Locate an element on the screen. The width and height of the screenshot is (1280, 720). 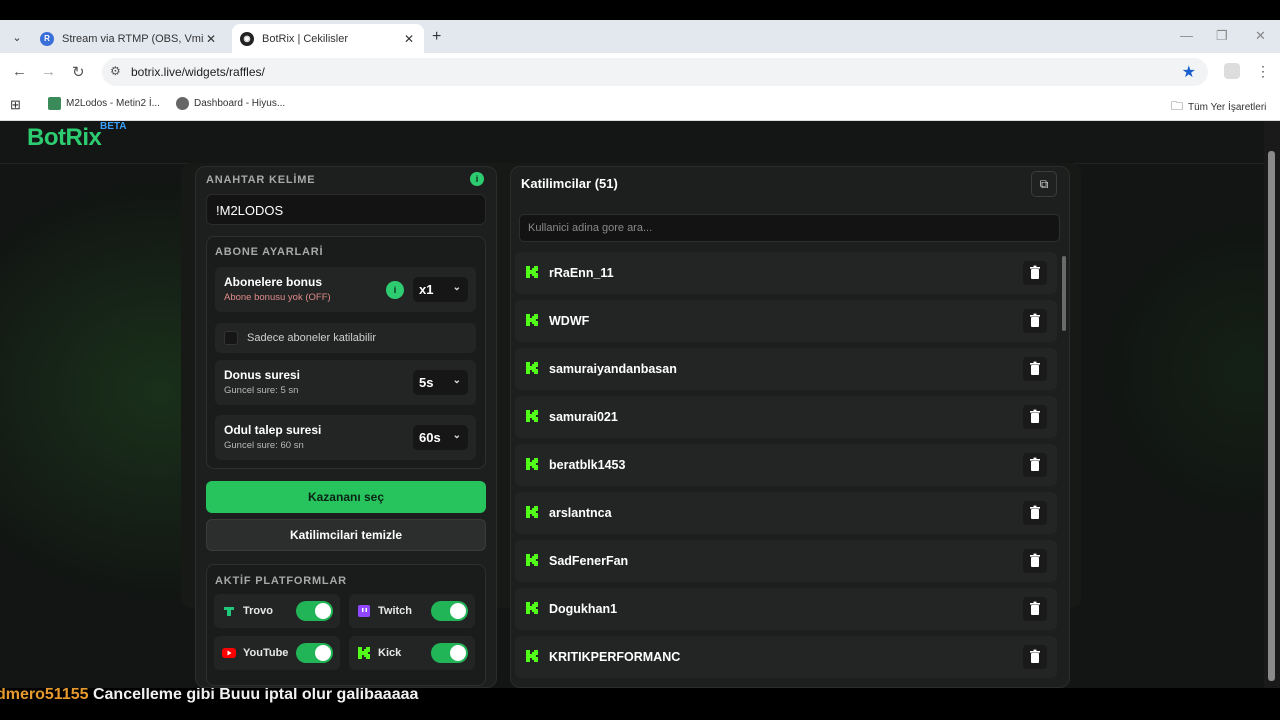
beta-badge: BETA is located at coordinates (113, 126).